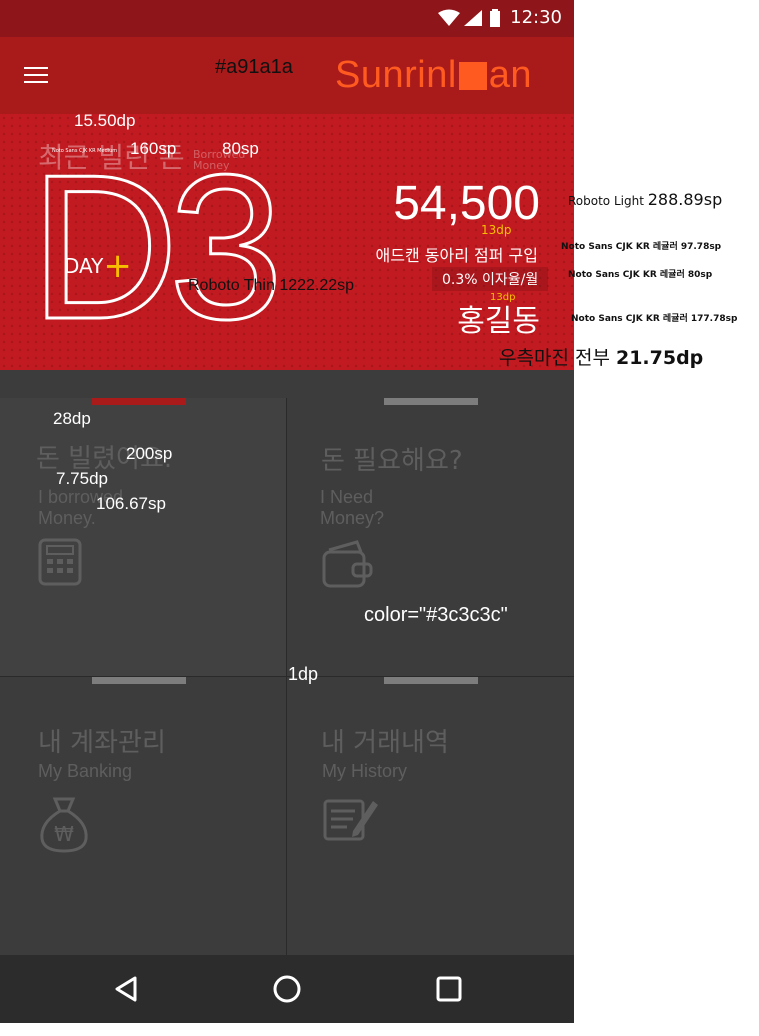 The height and width of the screenshot is (1036, 759). What do you see at coordinates (271, 285) in the screenshot?
I see `annotation-d3-font: Roboto Thin 1222.22sp` at bounding box center [271, 285].